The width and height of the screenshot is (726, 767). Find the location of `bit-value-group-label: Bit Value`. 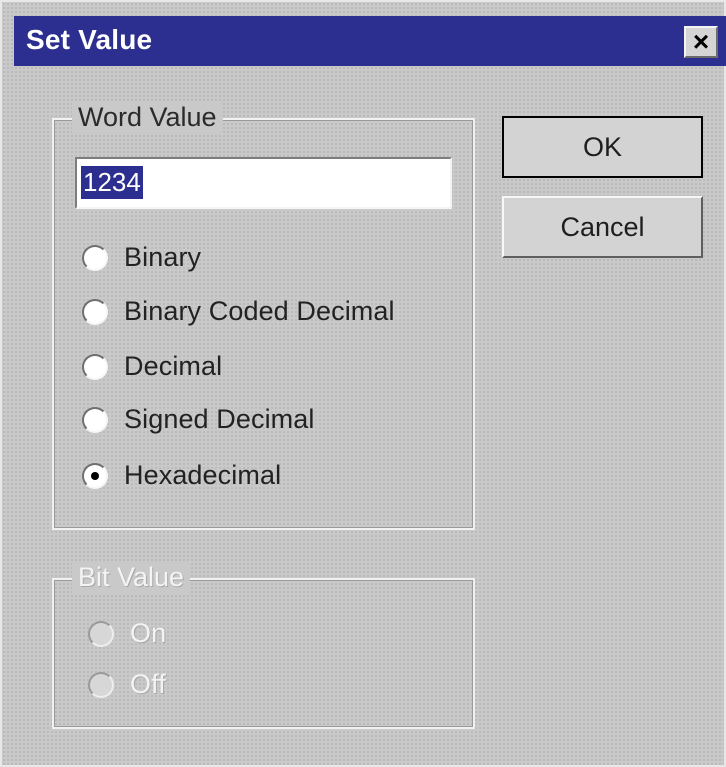

bit-value-group-label: Bit Value is located at coordinates (131, 577).